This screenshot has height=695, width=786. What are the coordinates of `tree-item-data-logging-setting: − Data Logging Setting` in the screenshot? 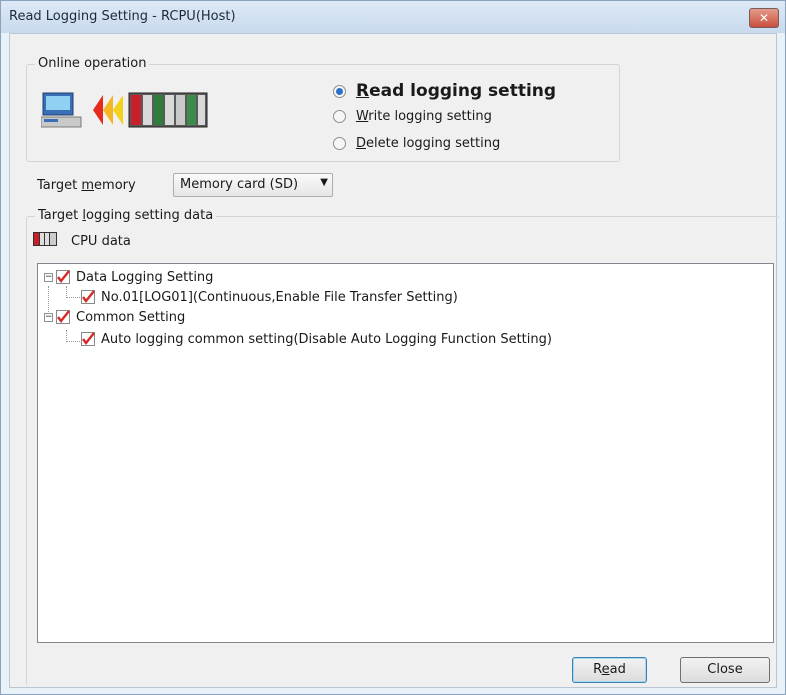 It's located at (128, 277).